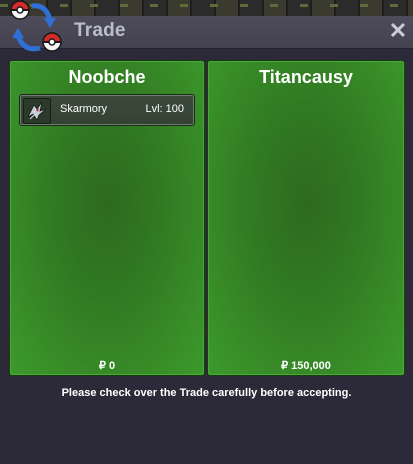 Image resolution: width=413 pixels, height=464 pixels. What do you see at coordinates (36, 26) in the screenshot?
I see `trade-icon` at bounding box center [36, 26].